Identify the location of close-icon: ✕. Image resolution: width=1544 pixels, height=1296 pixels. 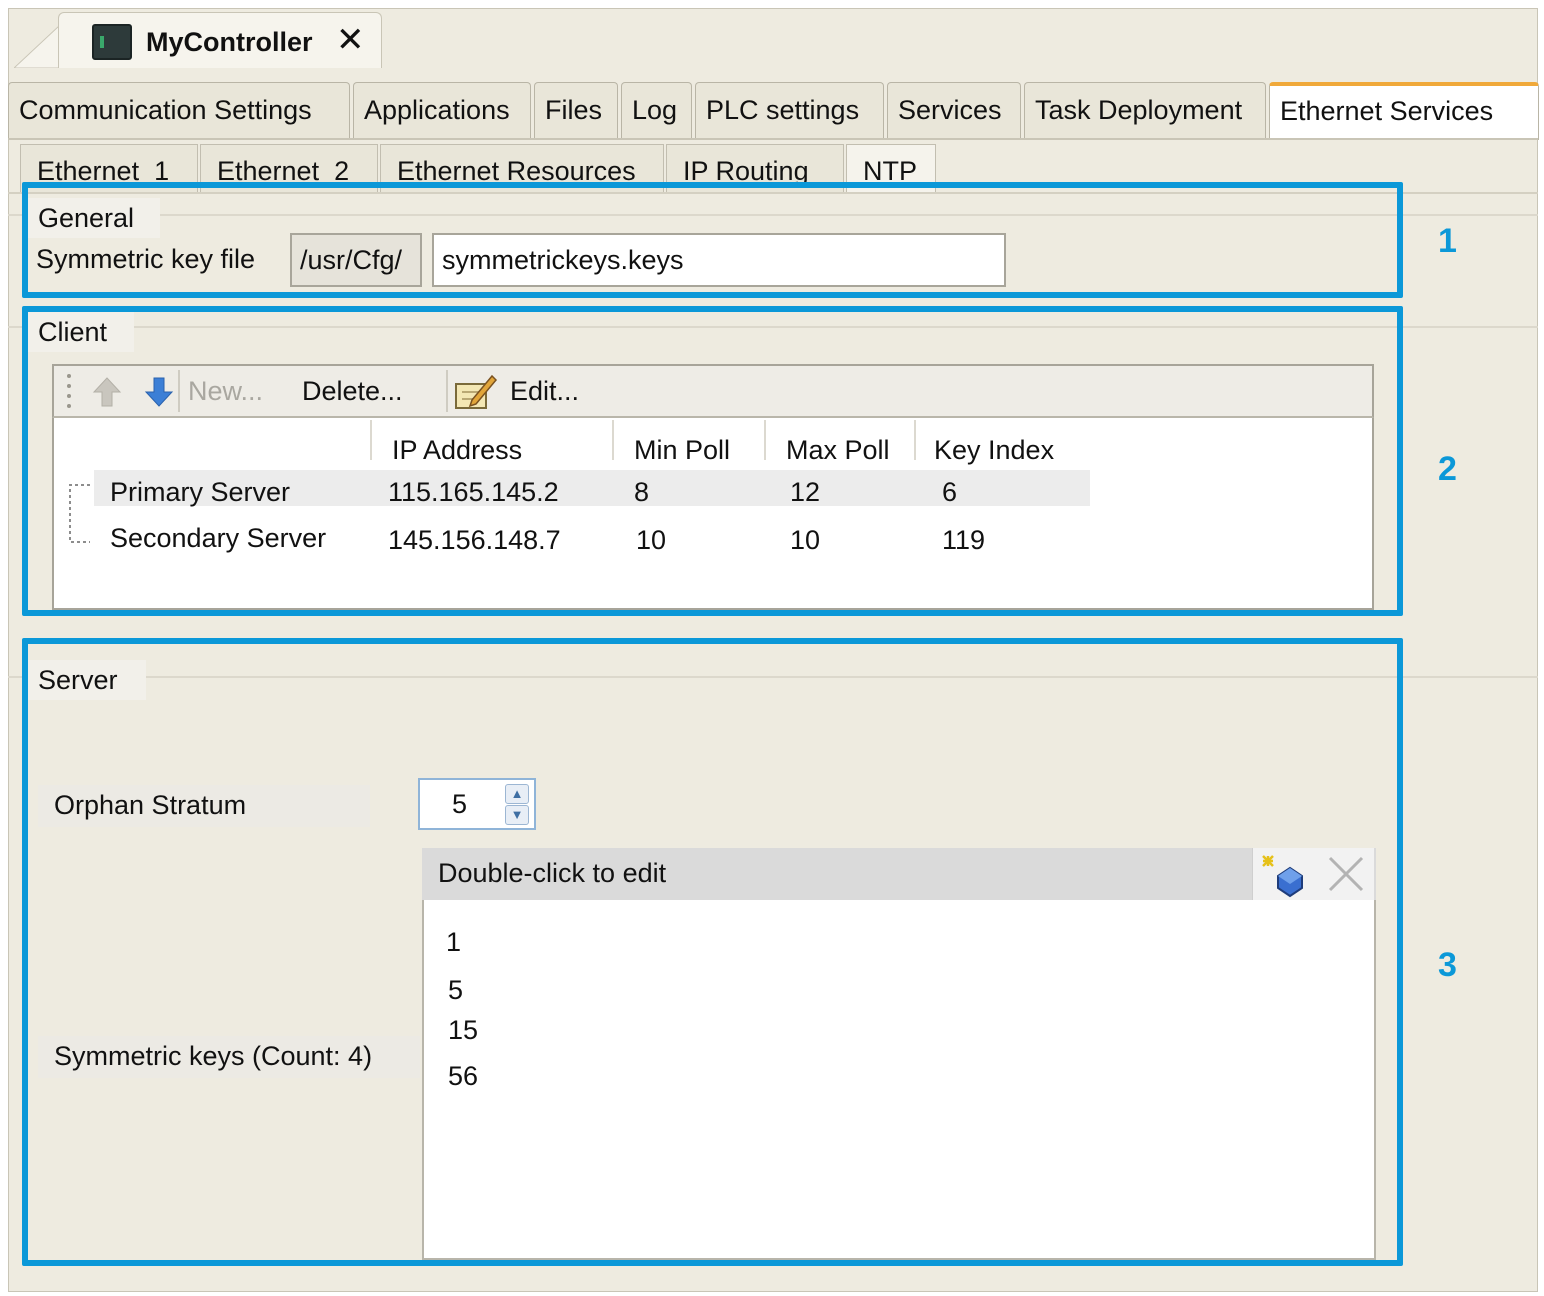
(350, 40).